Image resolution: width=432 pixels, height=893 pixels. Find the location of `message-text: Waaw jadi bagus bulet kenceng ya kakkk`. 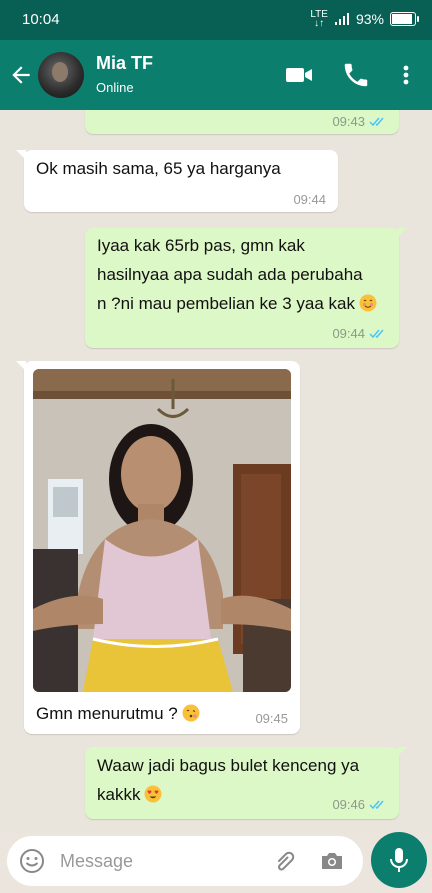

message-text: Waaw jadi bagus bulet kenceng ya kakkk is located at coordinates (228, 780).